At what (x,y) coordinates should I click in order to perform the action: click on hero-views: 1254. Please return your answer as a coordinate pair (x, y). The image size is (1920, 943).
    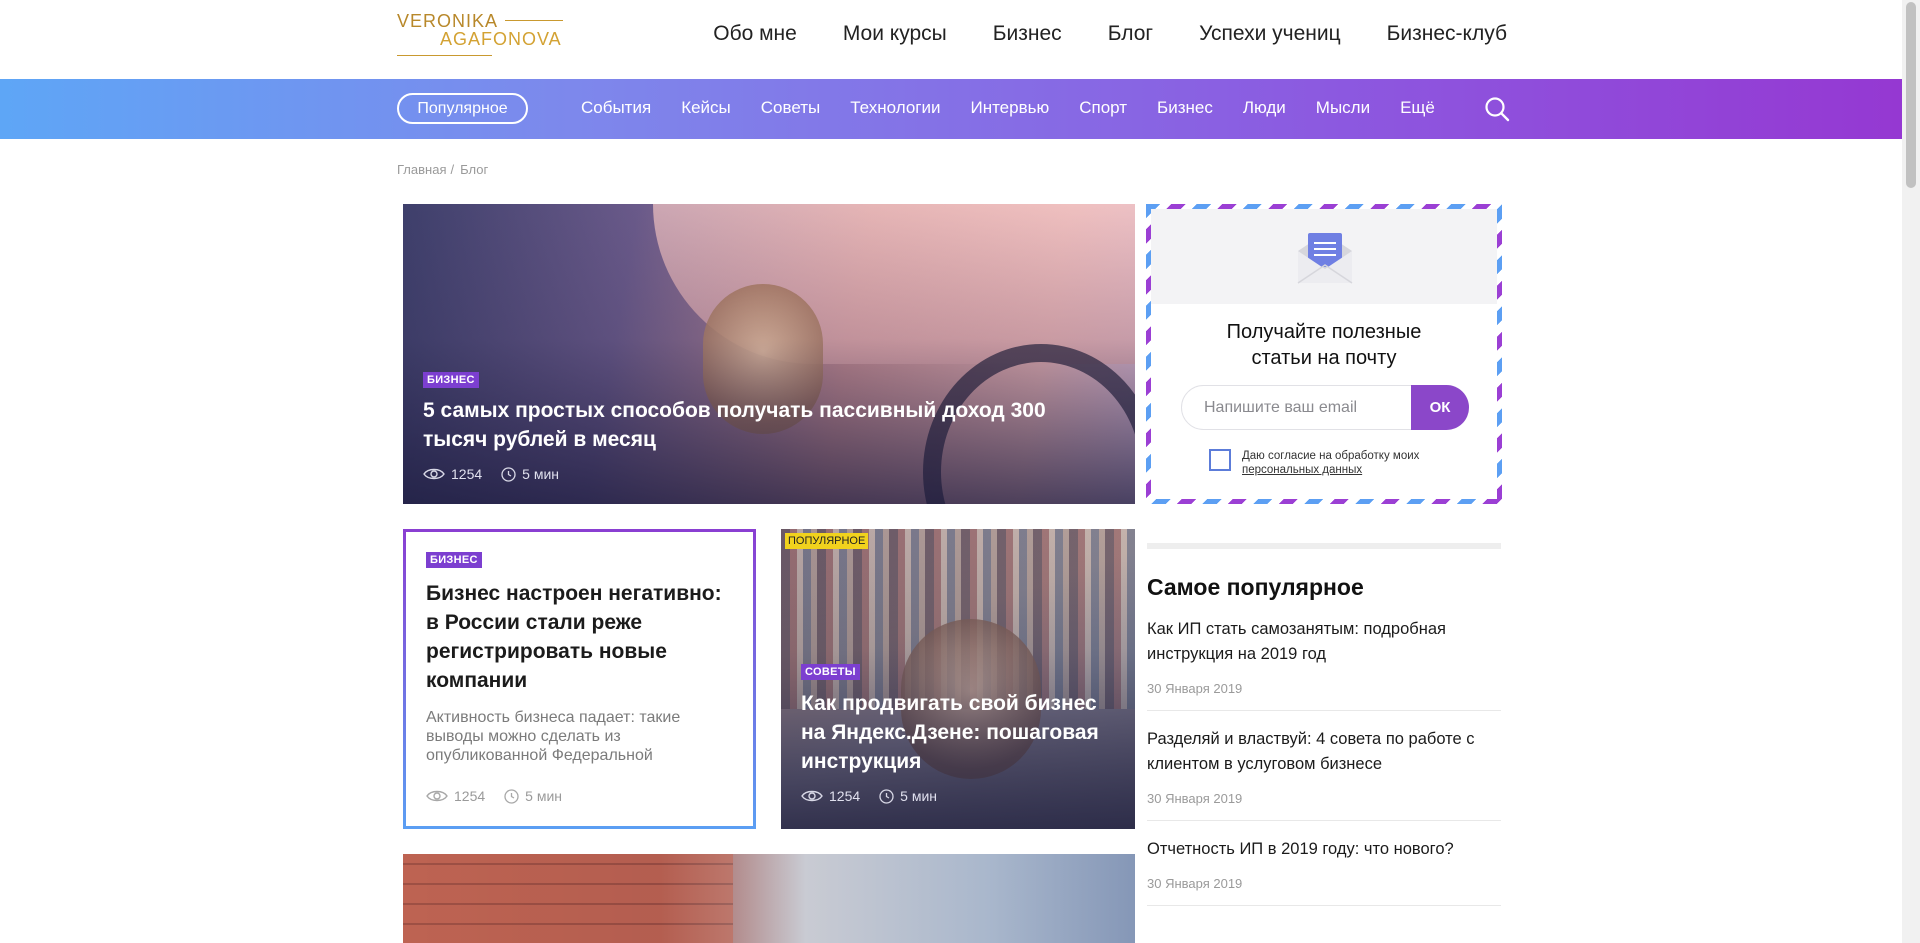
    Looking at the image, I should click on (467, 474).